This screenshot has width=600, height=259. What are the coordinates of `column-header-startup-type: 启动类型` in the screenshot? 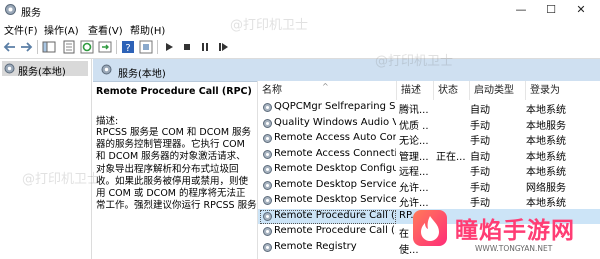 It's located at (498, 90).